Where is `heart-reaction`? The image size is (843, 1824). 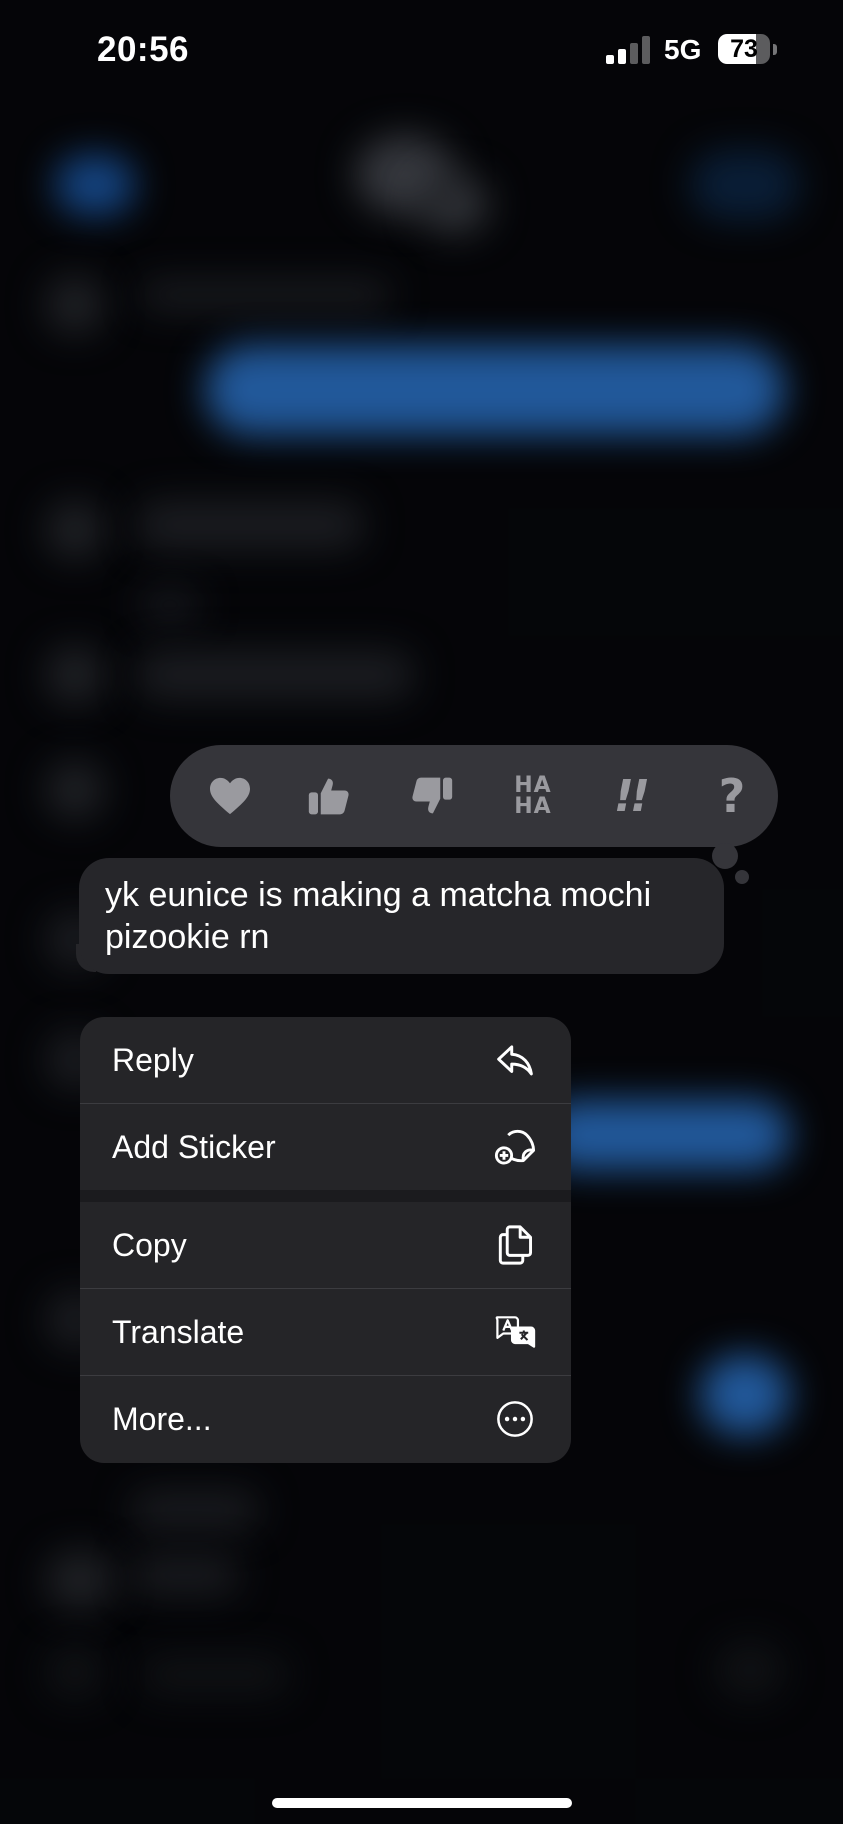
heart-reaction is located at coordinates (230, 796).